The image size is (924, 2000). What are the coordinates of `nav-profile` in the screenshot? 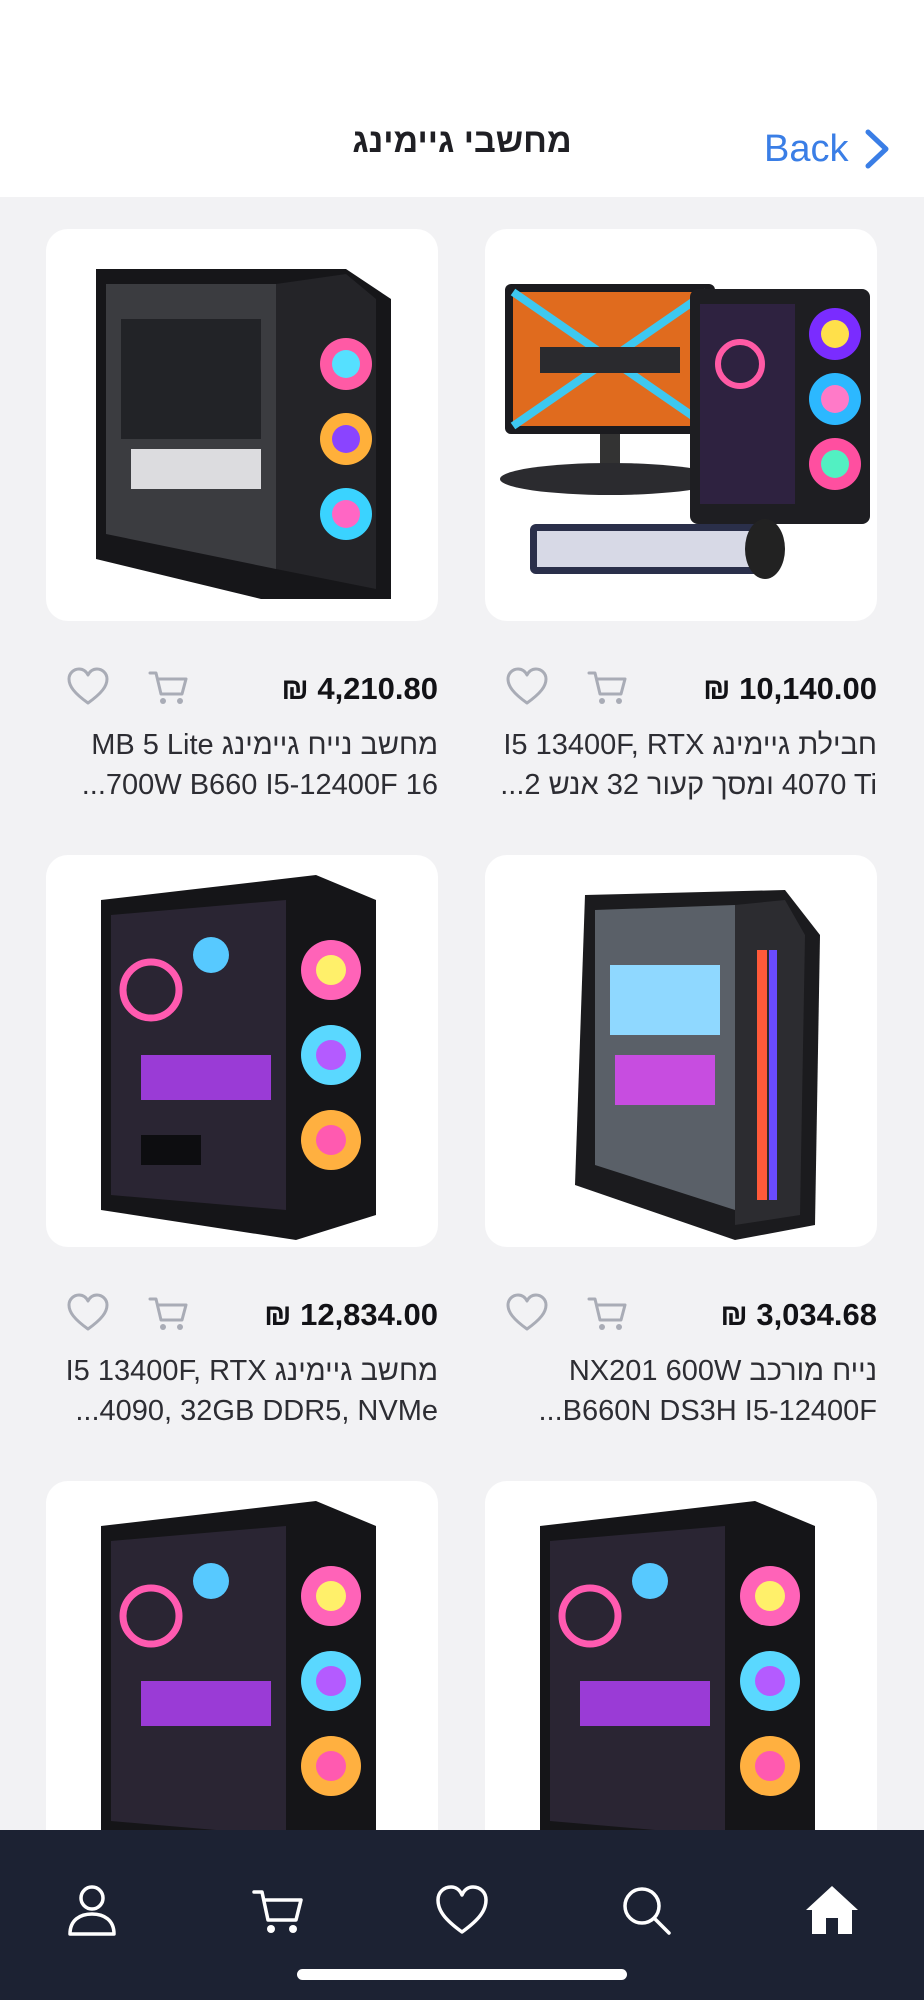 It's located at (92, 1910).